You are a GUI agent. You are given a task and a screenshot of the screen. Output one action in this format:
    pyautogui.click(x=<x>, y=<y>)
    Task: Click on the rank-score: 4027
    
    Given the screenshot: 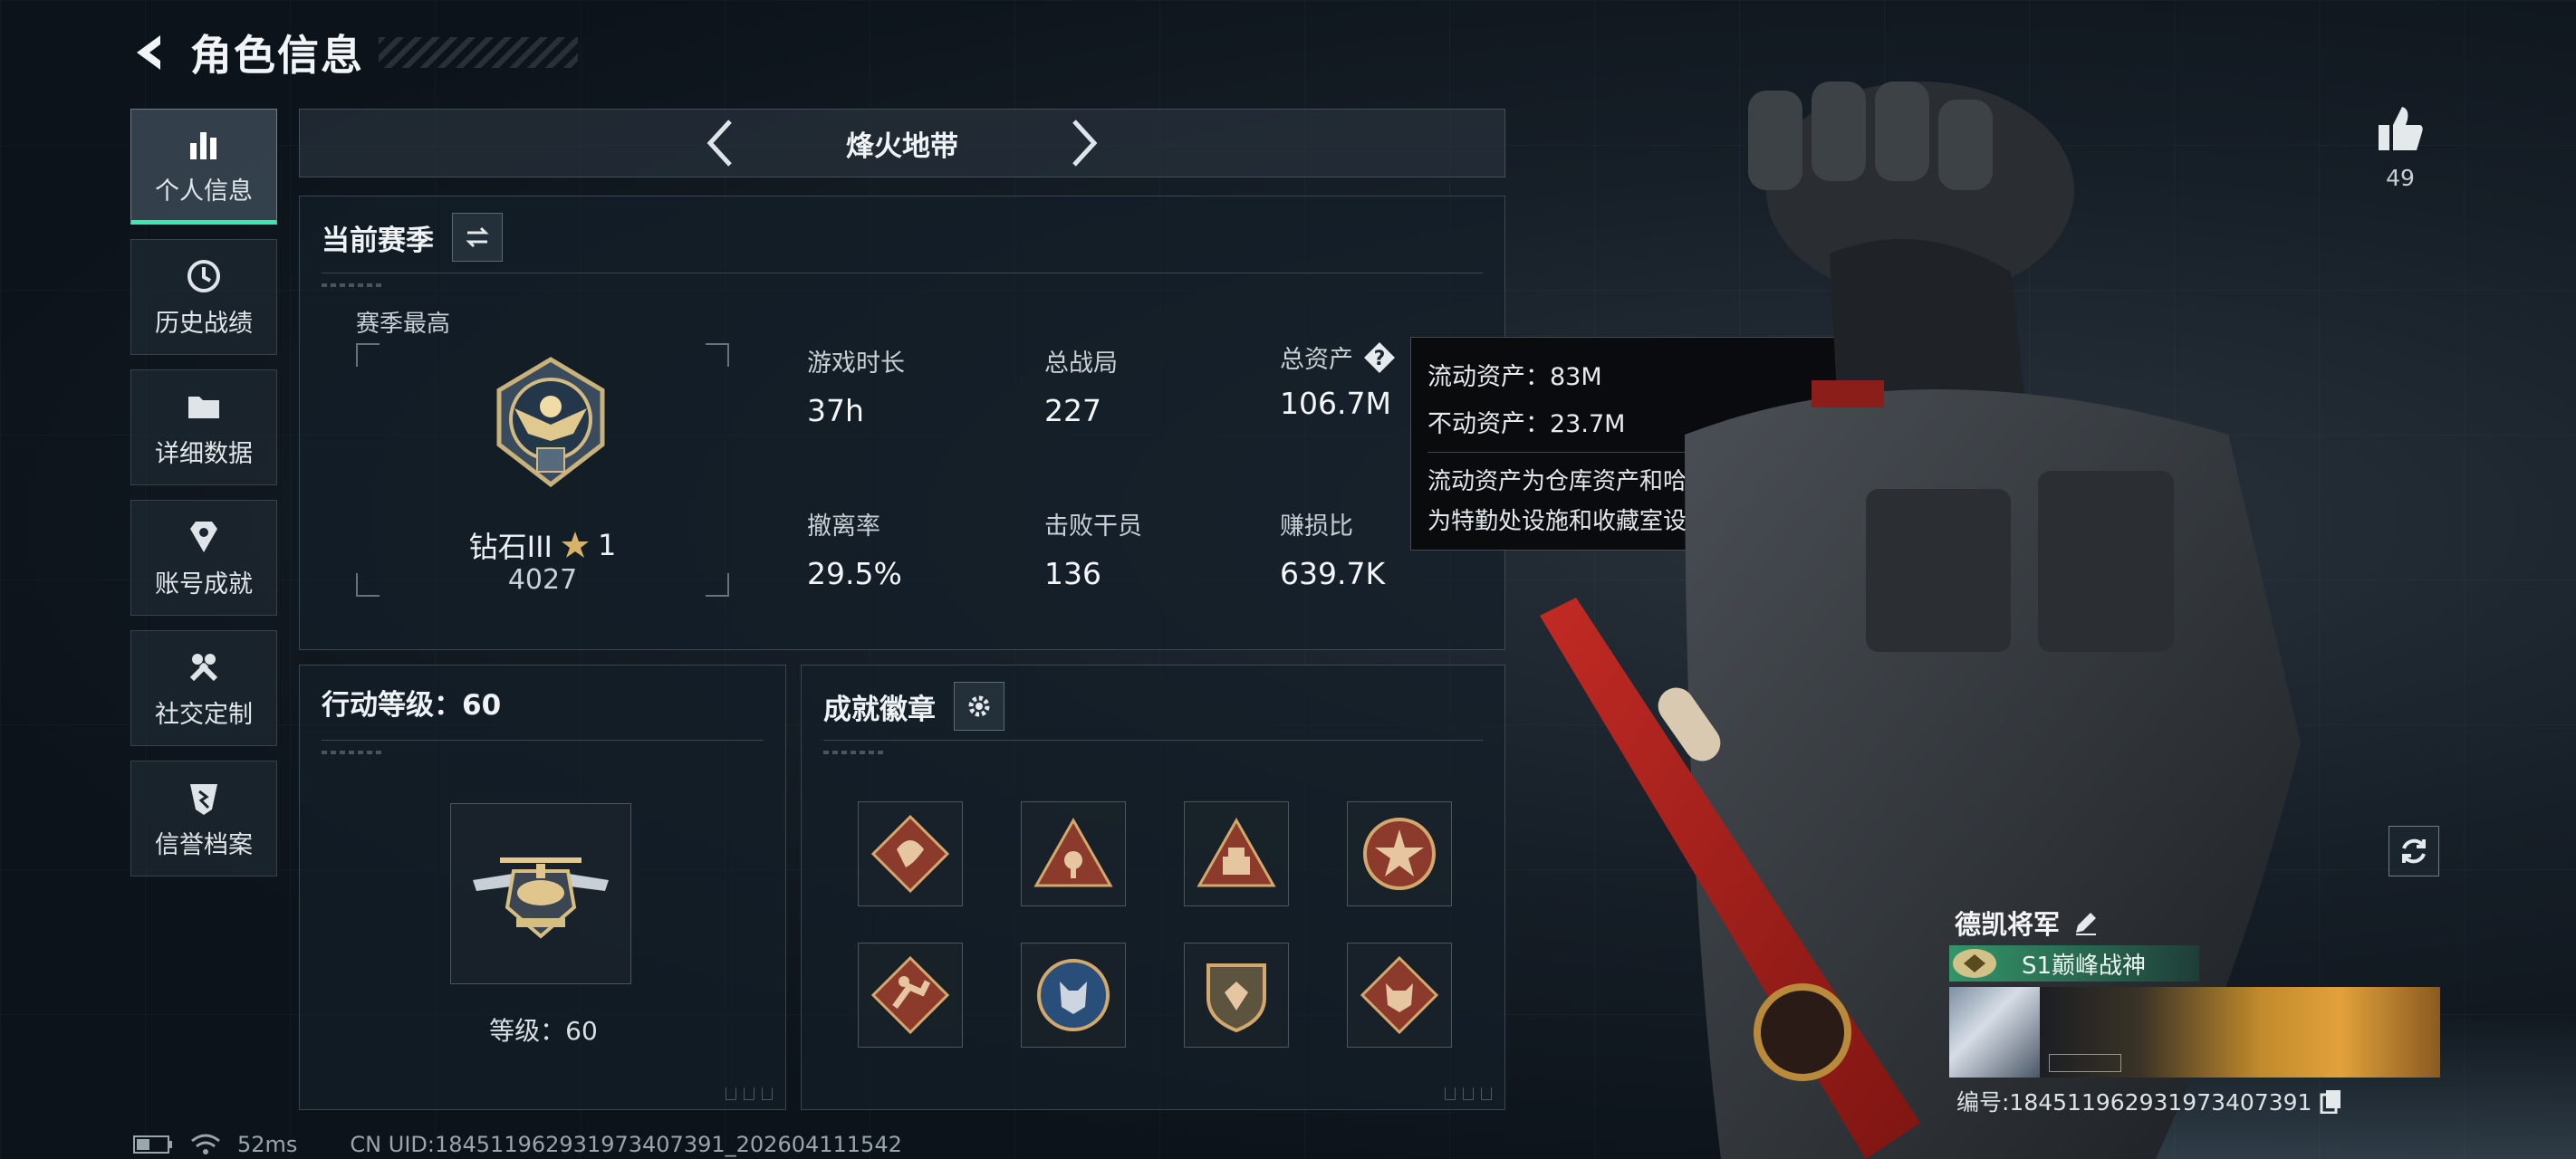 What is the action you would take?
    pyautogui.click(x=542, y=580)
    